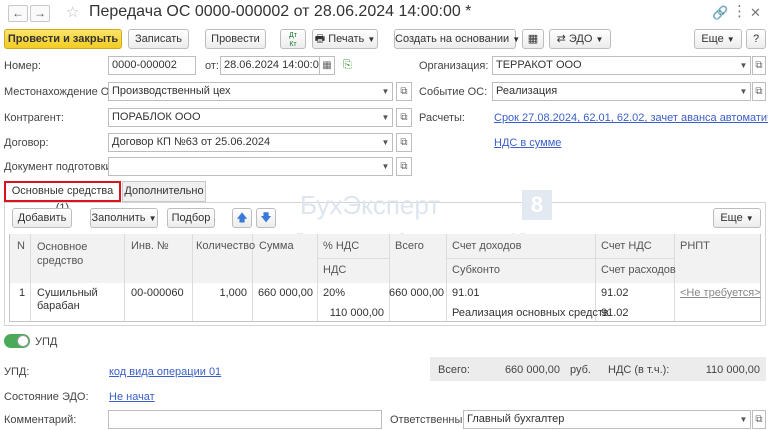 The height and width of the screenshot is (430, 768). I want to click on col-rnpt: РНПТ, so click(695, 246).